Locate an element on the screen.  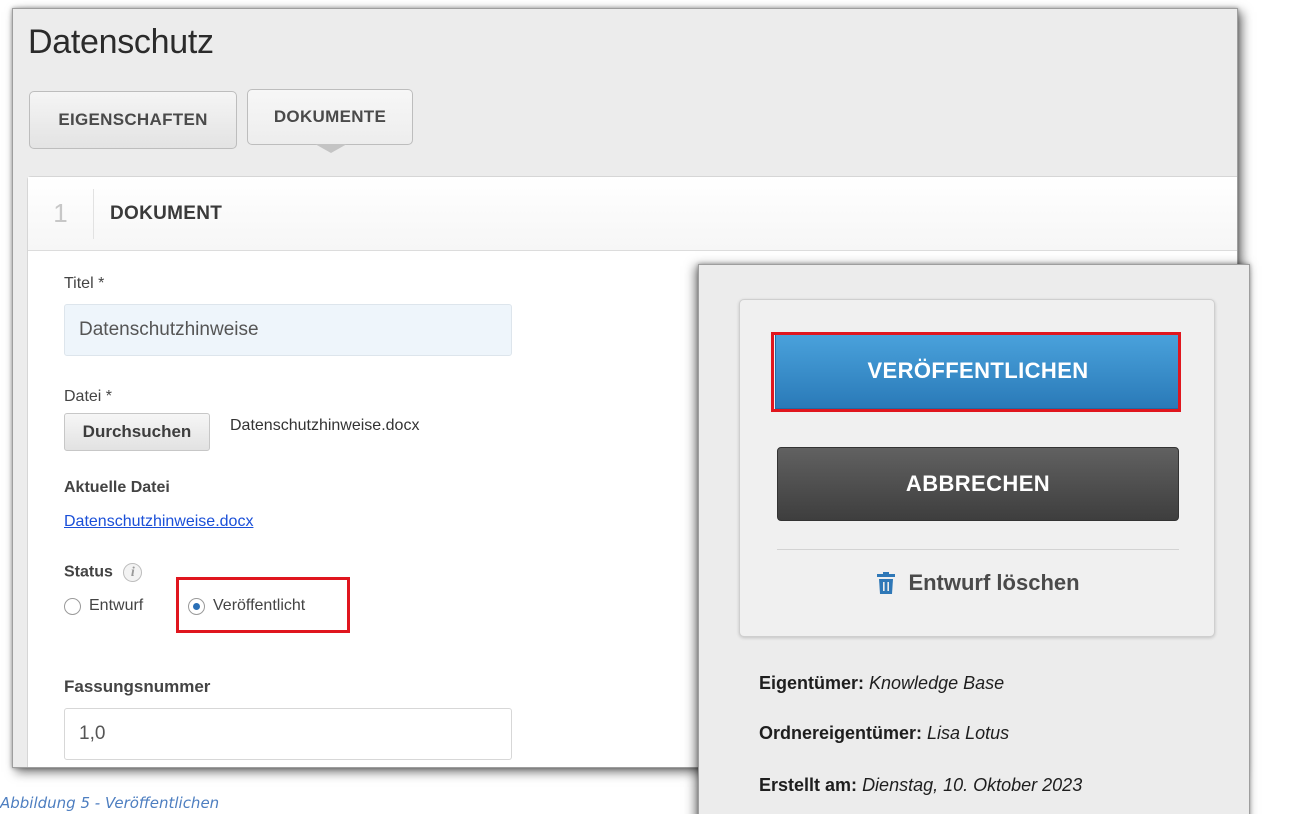
radio-entwurf-label: Entwurf is located at coordinates (116, 605).